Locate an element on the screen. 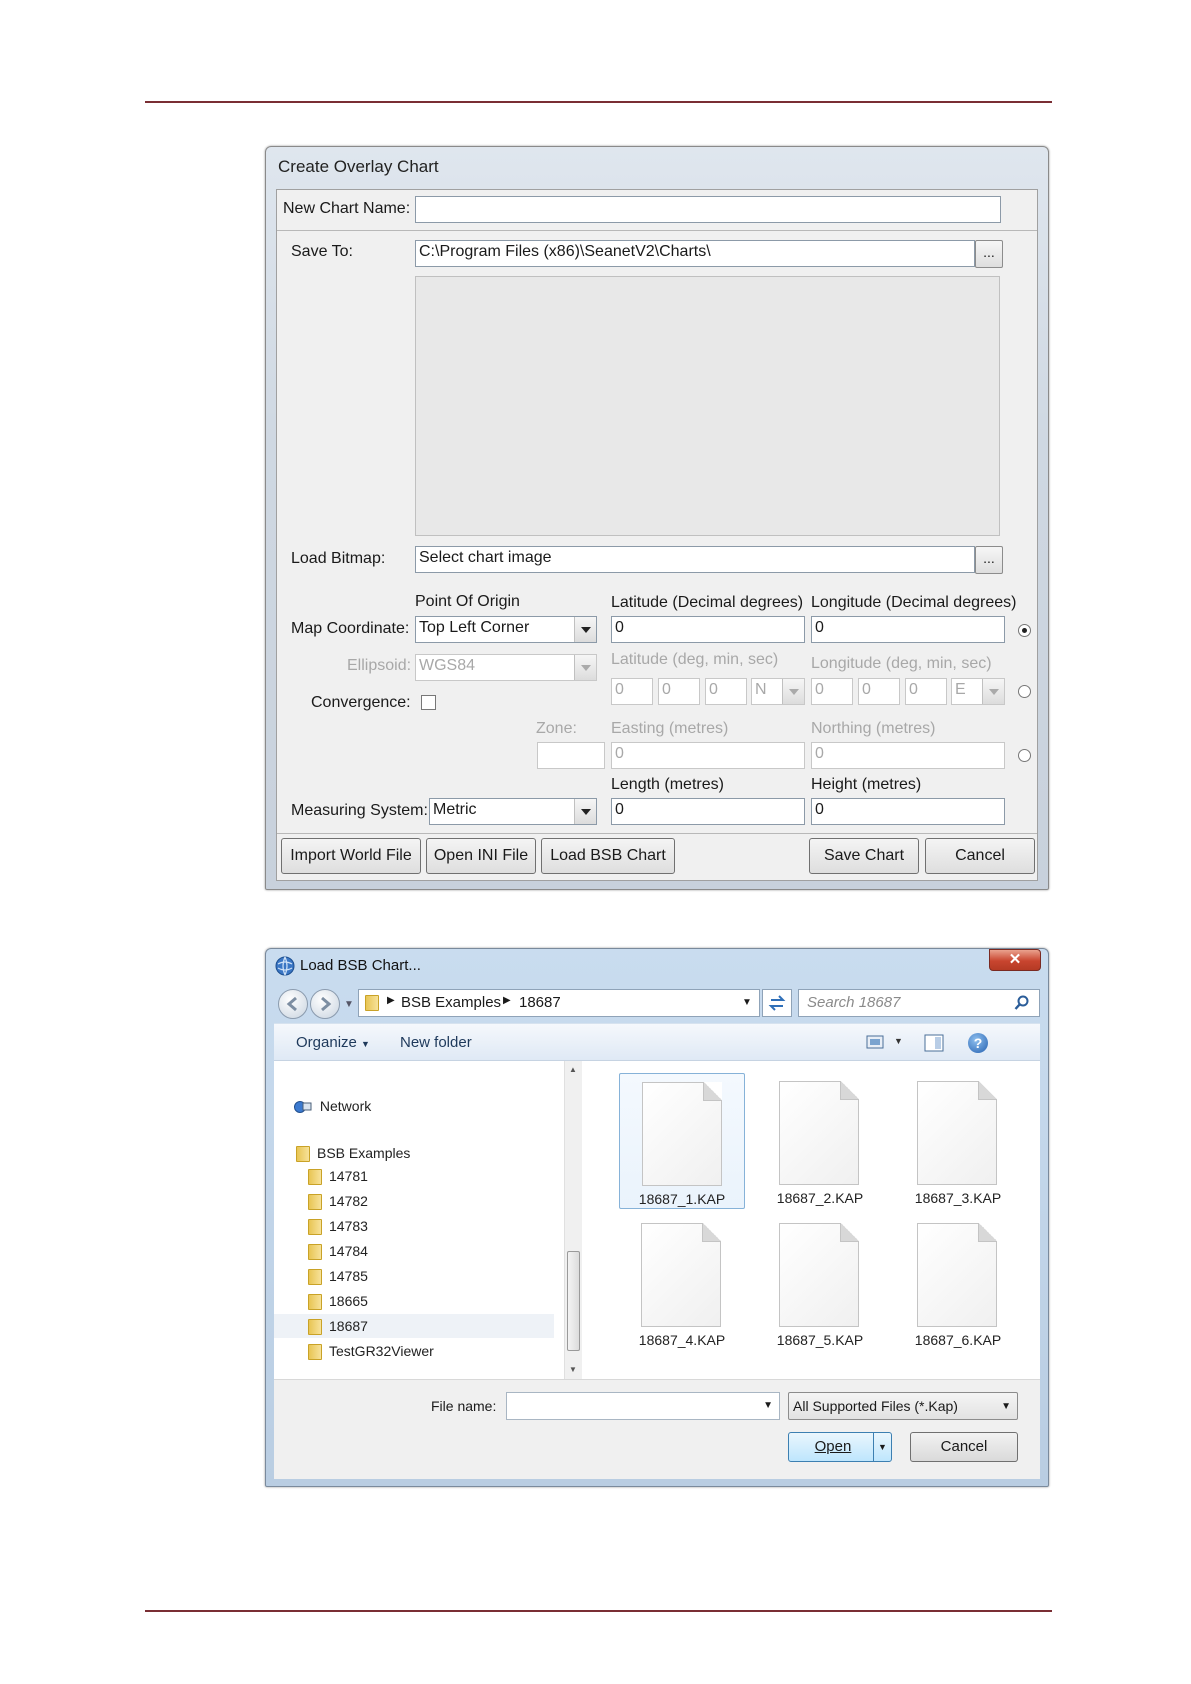  new-chart-name-label: New Chart Name: is located at coordinates (347, 208).